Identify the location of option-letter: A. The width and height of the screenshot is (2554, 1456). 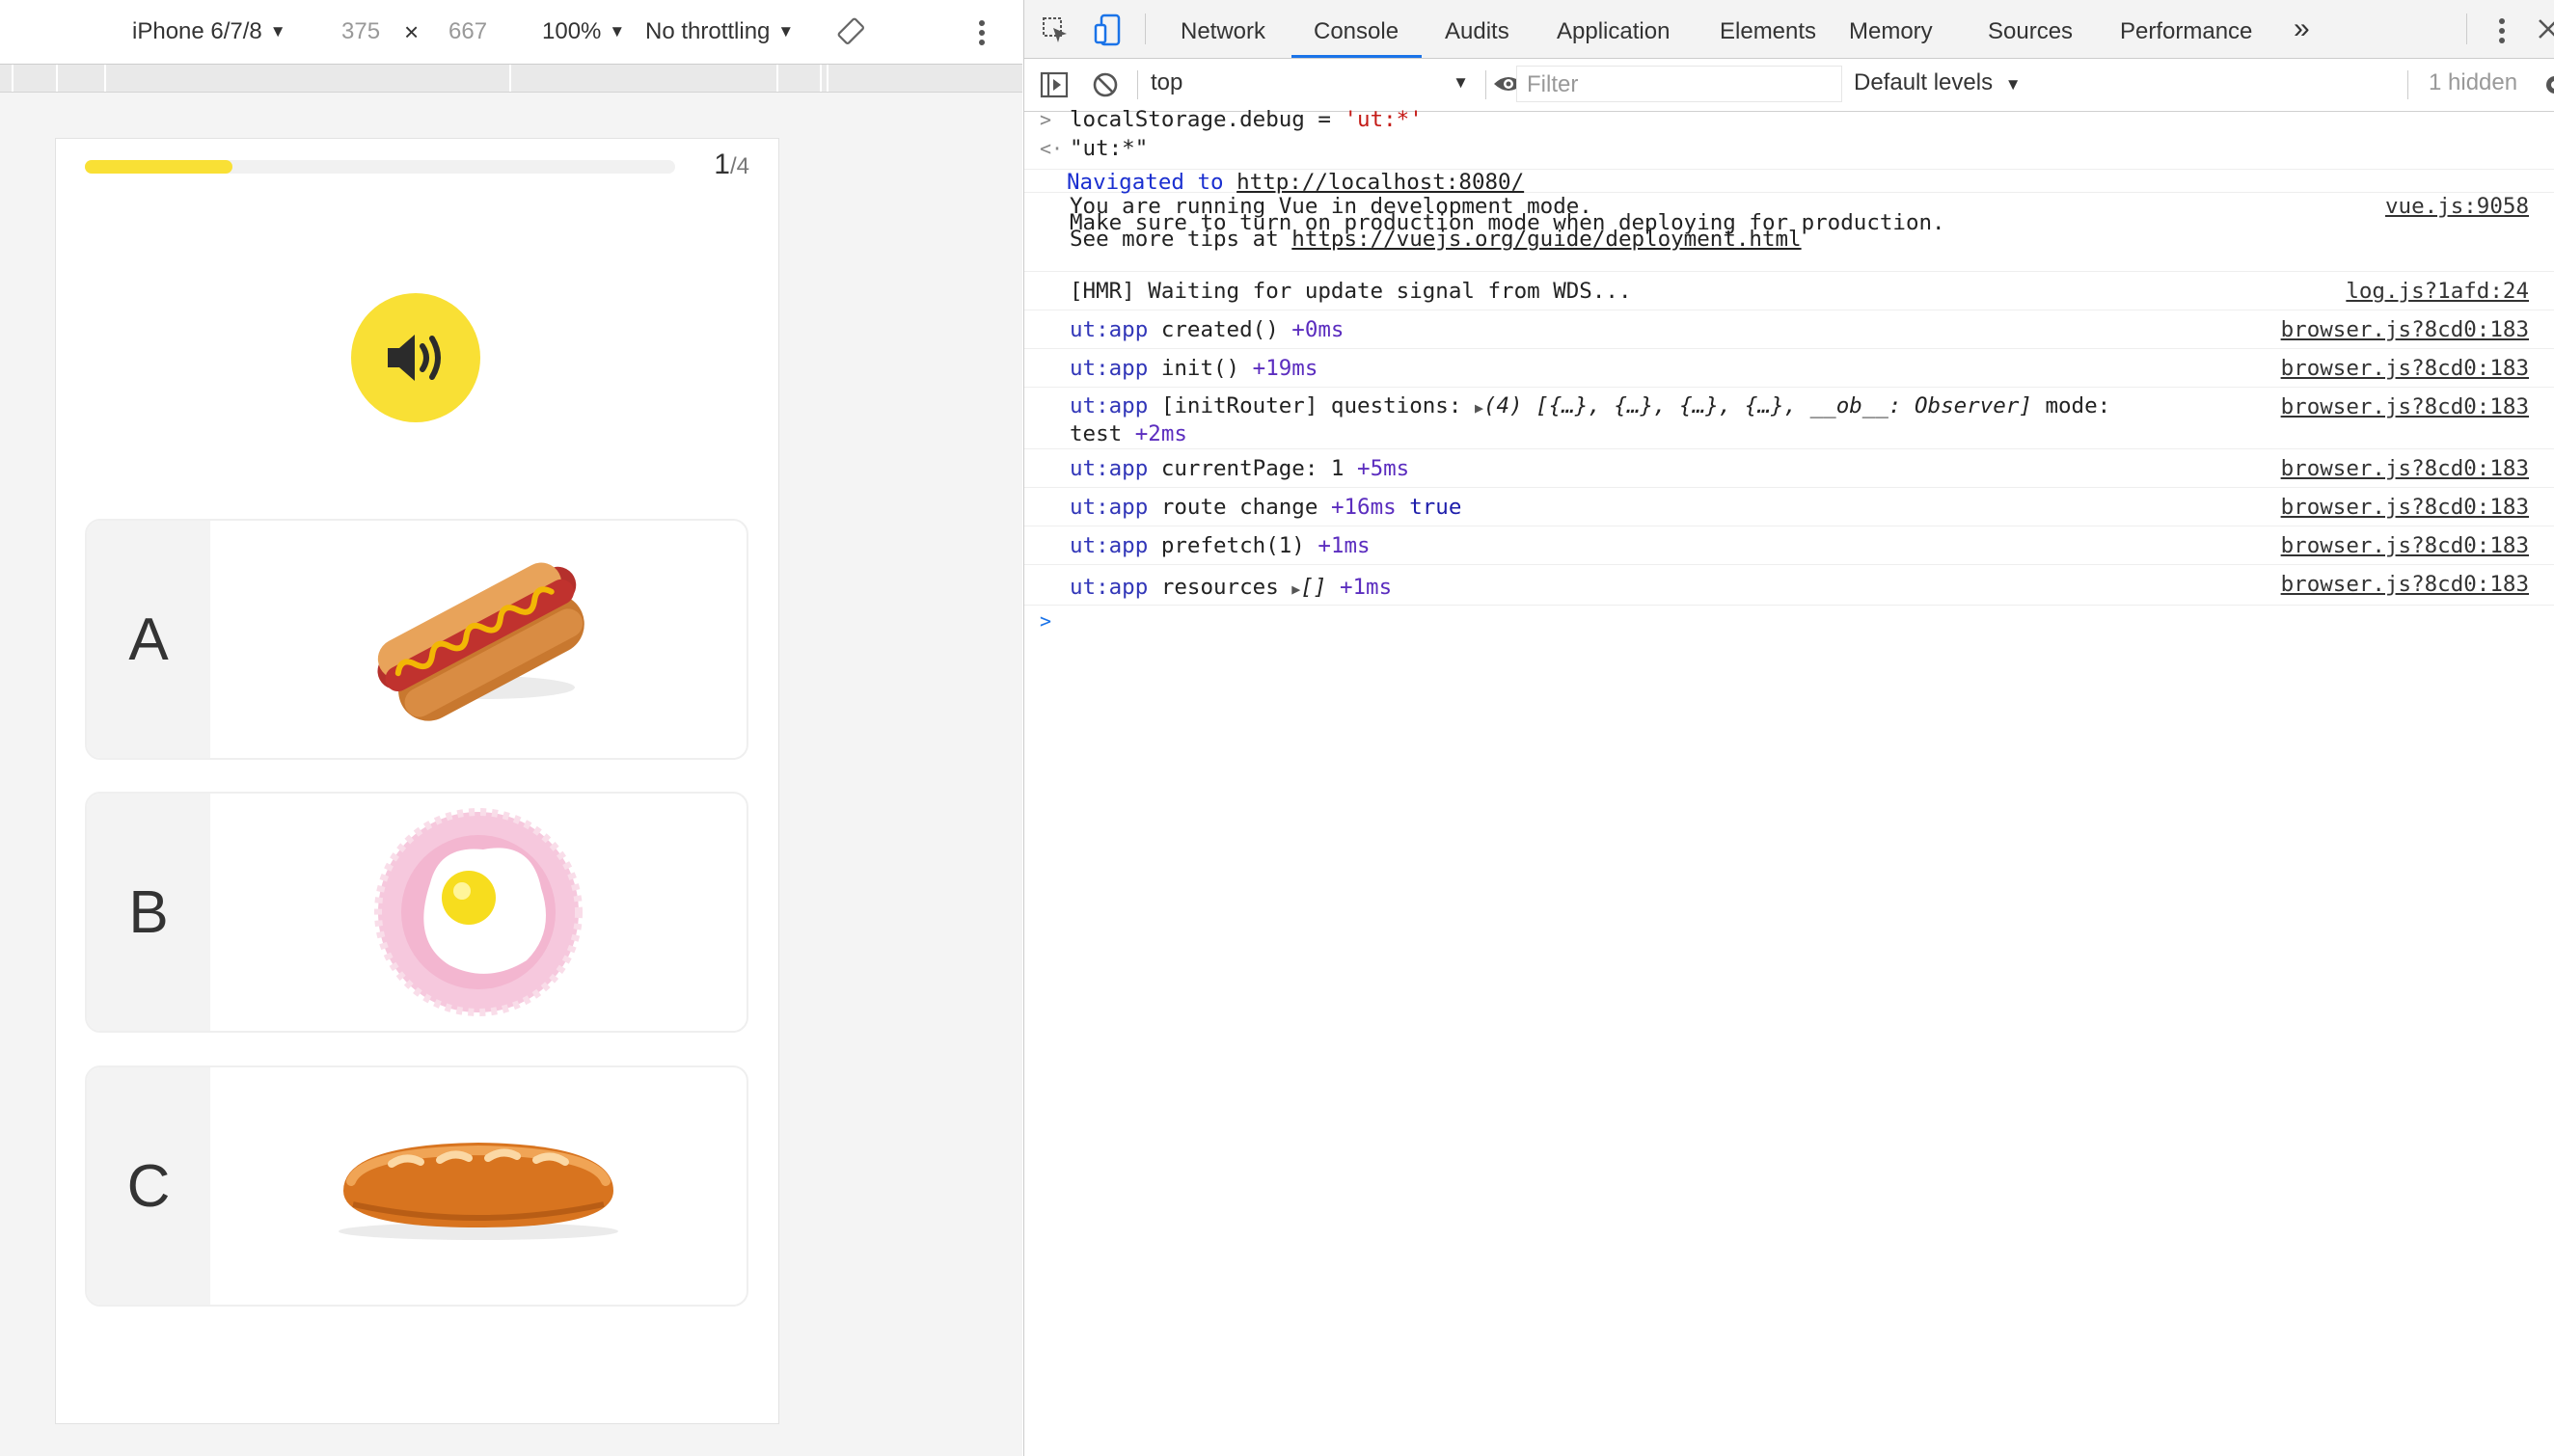
(148, 639).